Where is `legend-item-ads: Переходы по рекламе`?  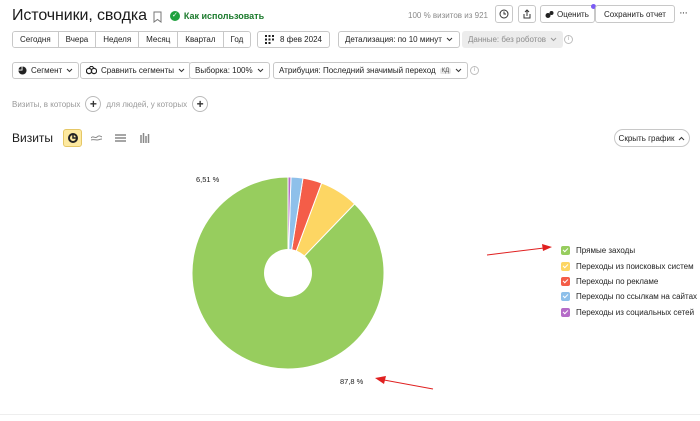
legend-item-ads: Переходы по рекламе is located at coordinates (629, 281).